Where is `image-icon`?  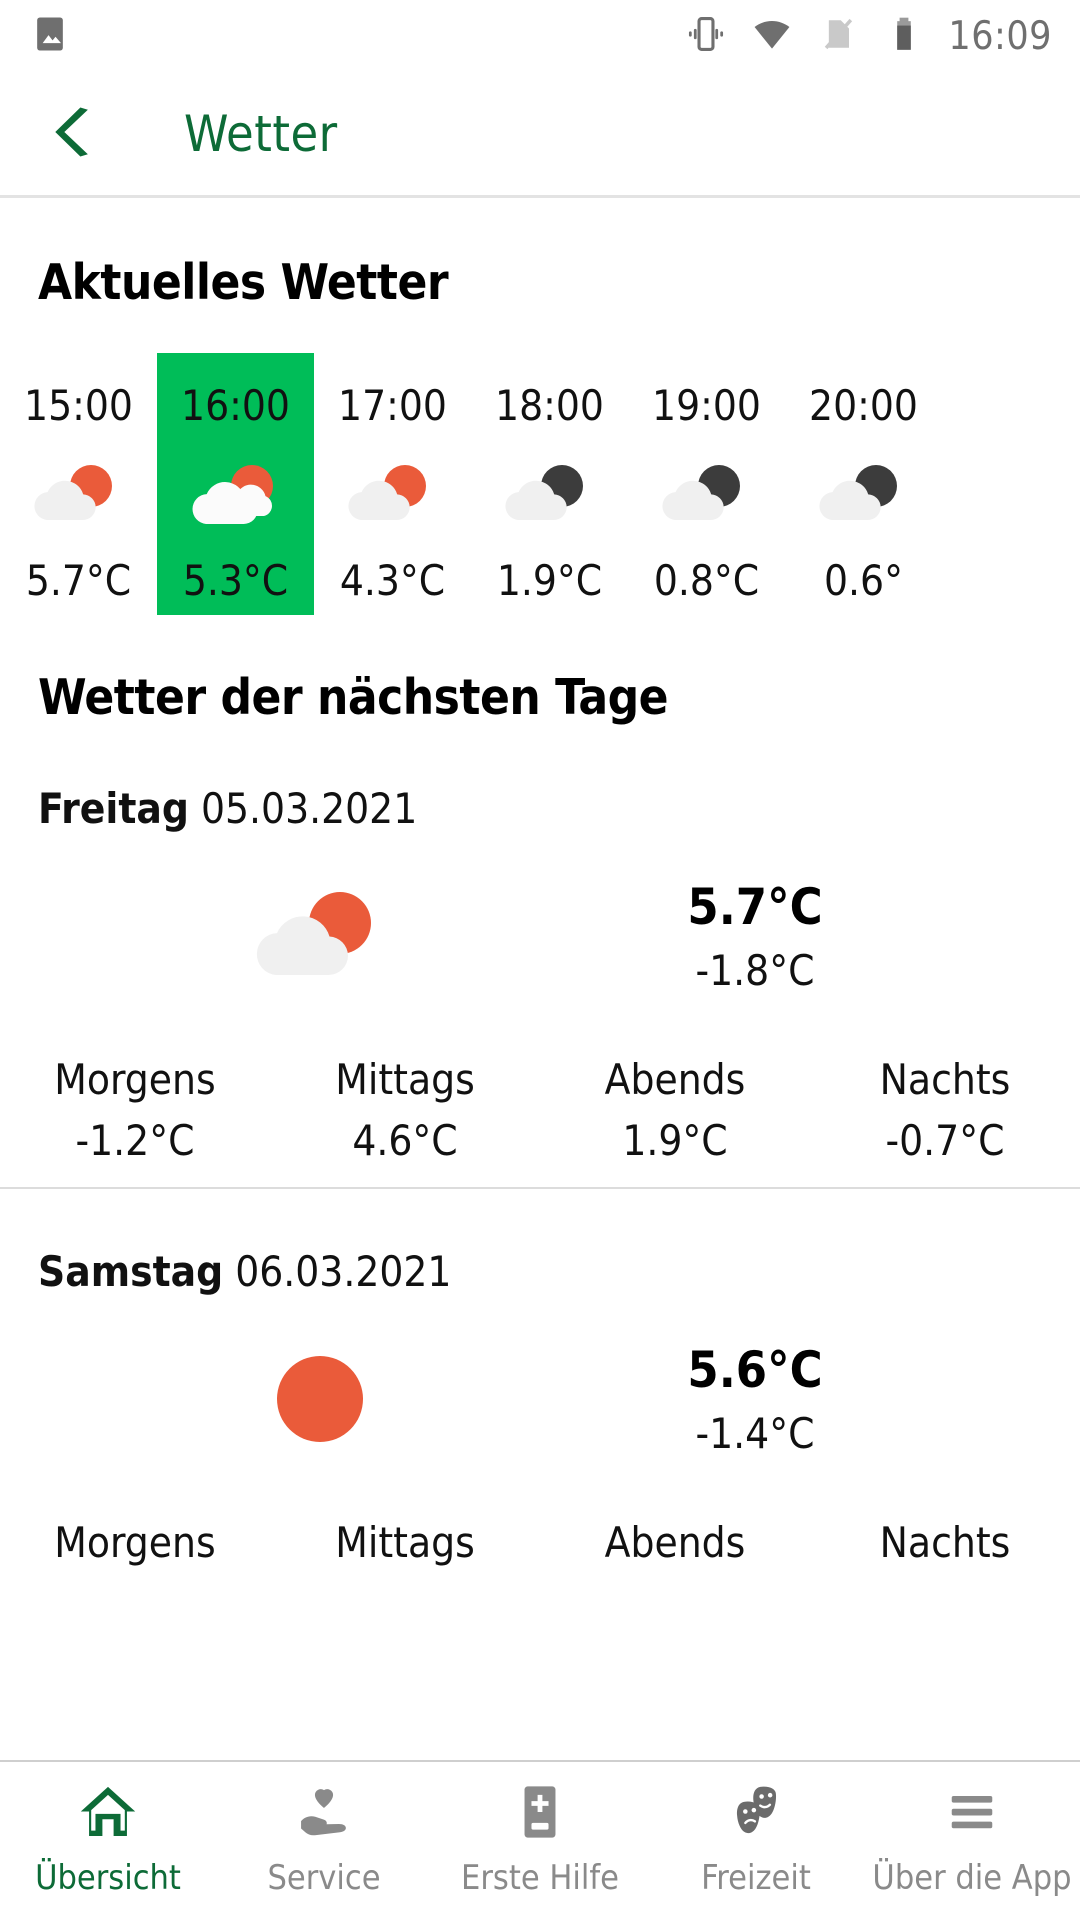 image-icon is located at coordinates (50, 36).